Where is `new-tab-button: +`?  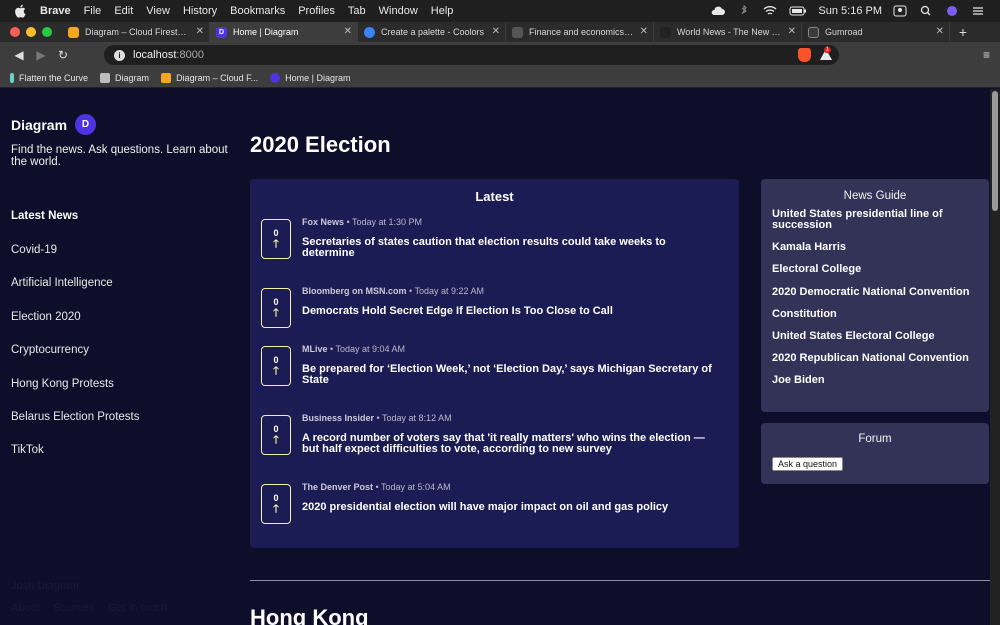 new-tab-button: + is located at coordinates (963, 32).